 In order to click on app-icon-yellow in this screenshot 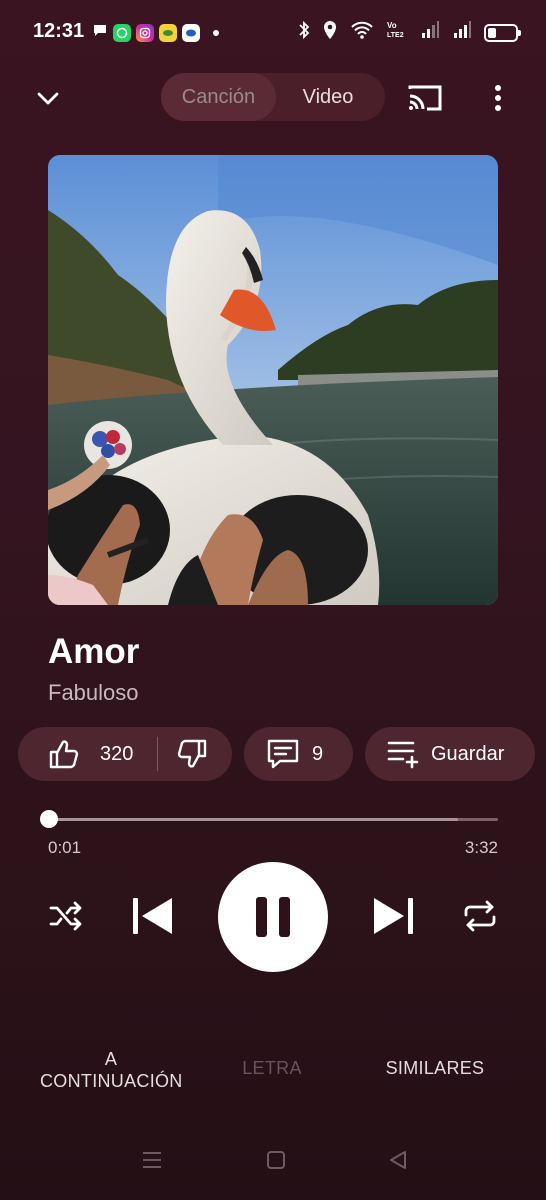, I will do `click(168, 32)`.